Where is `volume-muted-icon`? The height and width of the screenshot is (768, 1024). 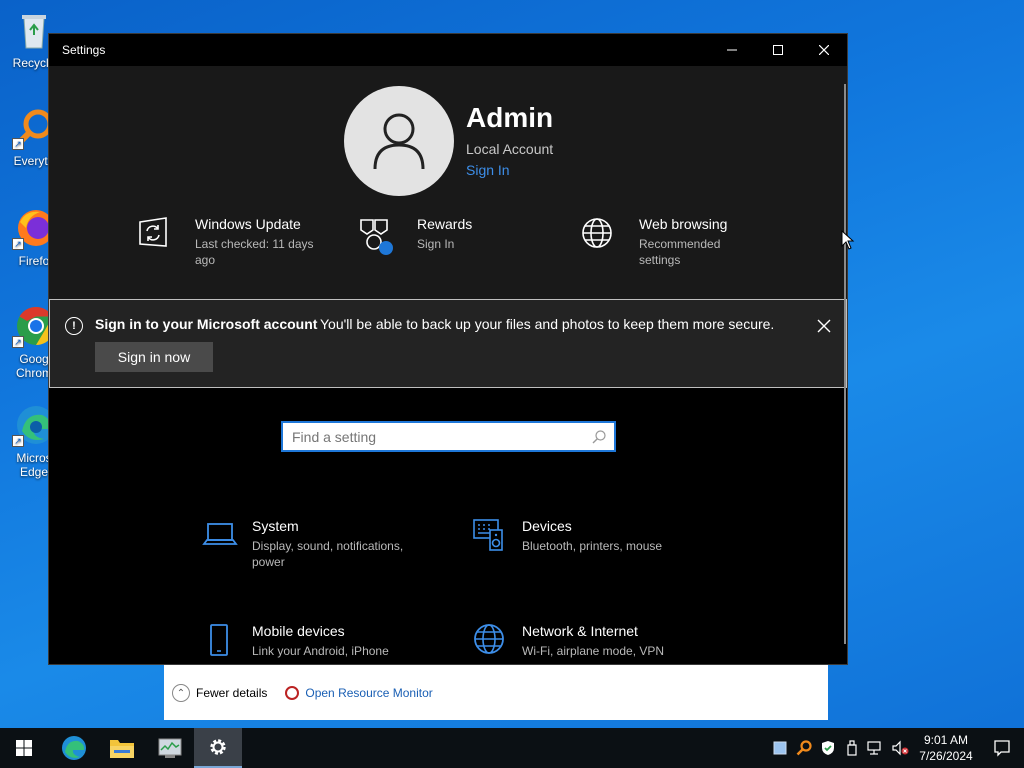
volume-muted-icon is located at coordinates (900, 748).